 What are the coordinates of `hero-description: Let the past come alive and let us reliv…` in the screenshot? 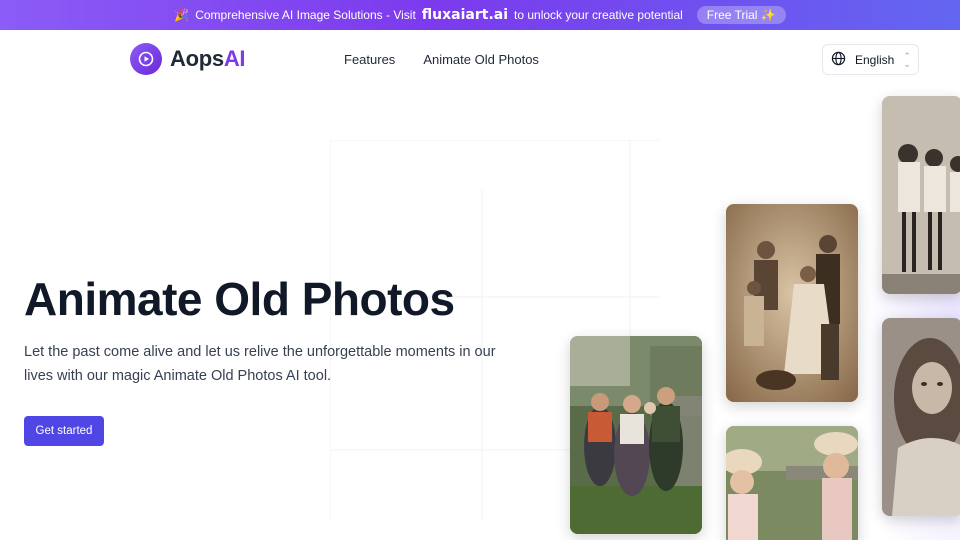 It's located at (260, 364).